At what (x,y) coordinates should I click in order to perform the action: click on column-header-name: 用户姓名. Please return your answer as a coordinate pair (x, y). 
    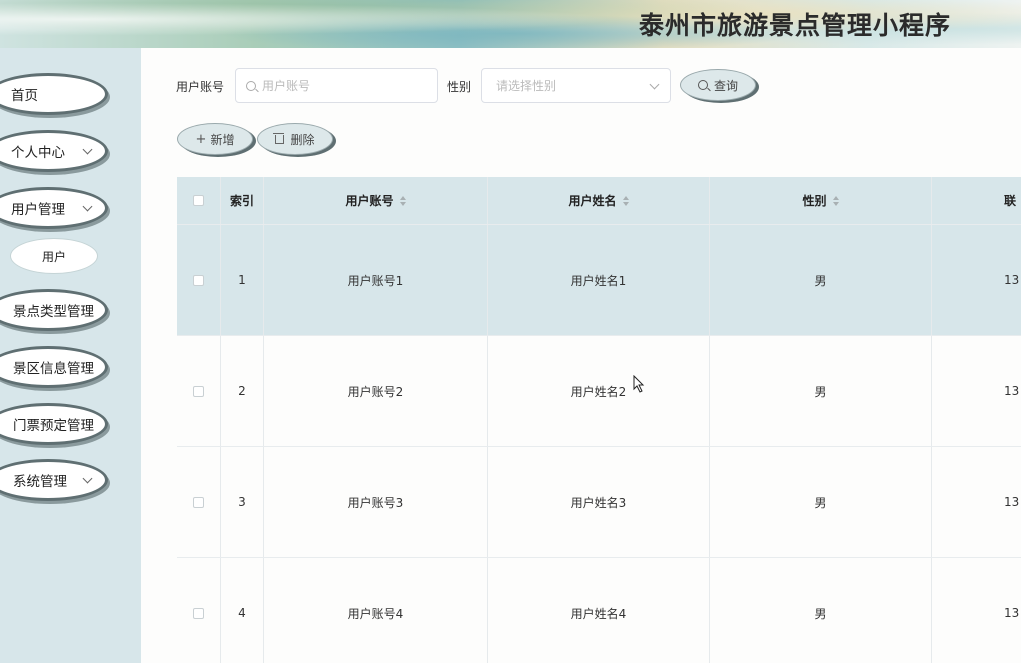
    Looking at the image, I should click on (599, 200).